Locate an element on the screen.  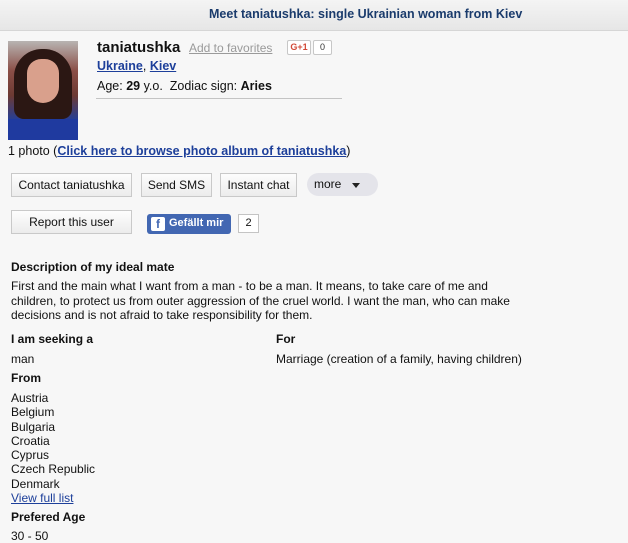
facebook-icon: f is located at coordinates (158, 224).